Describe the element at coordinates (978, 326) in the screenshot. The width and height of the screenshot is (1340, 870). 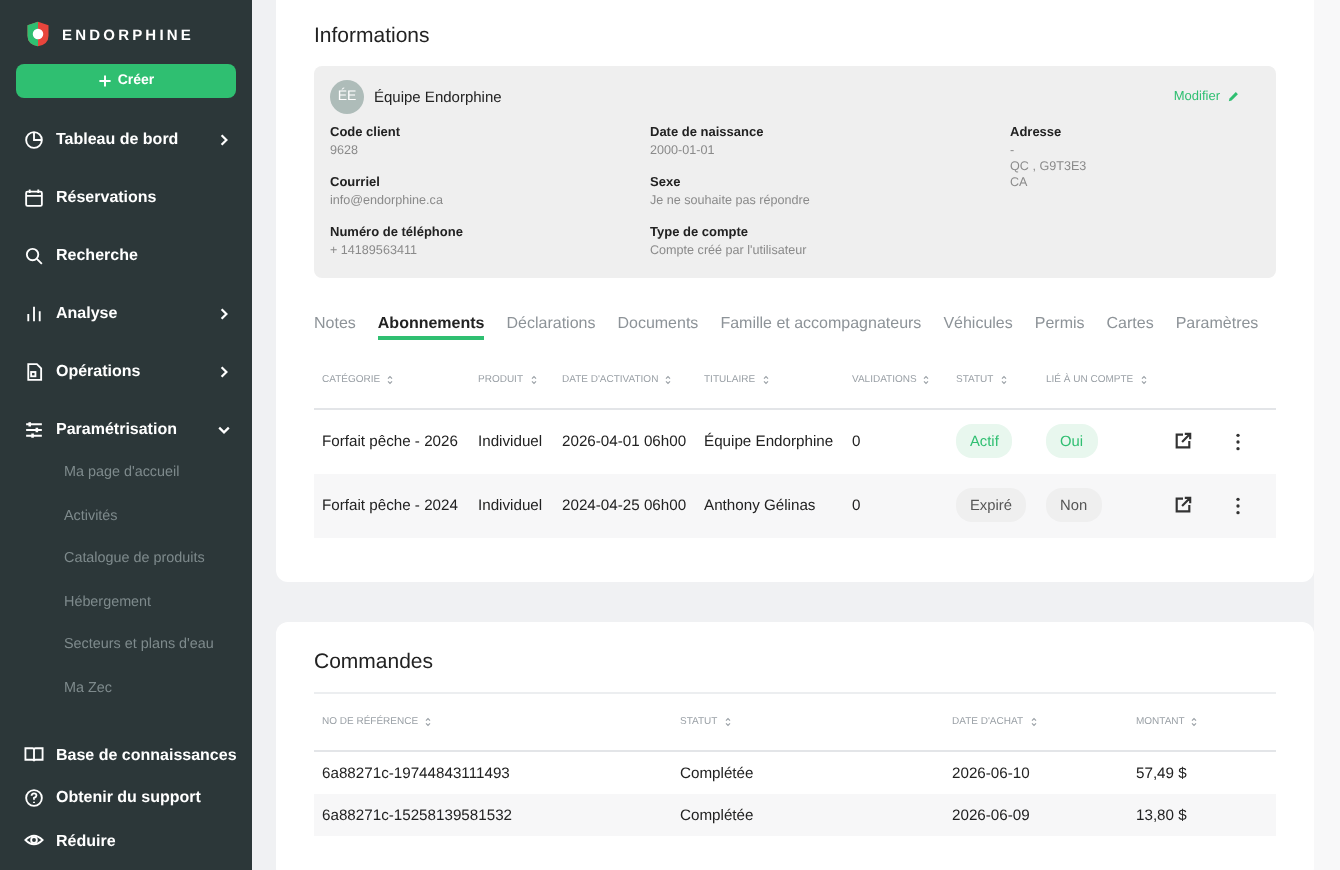
I see `tab: Véhicules` at that location.